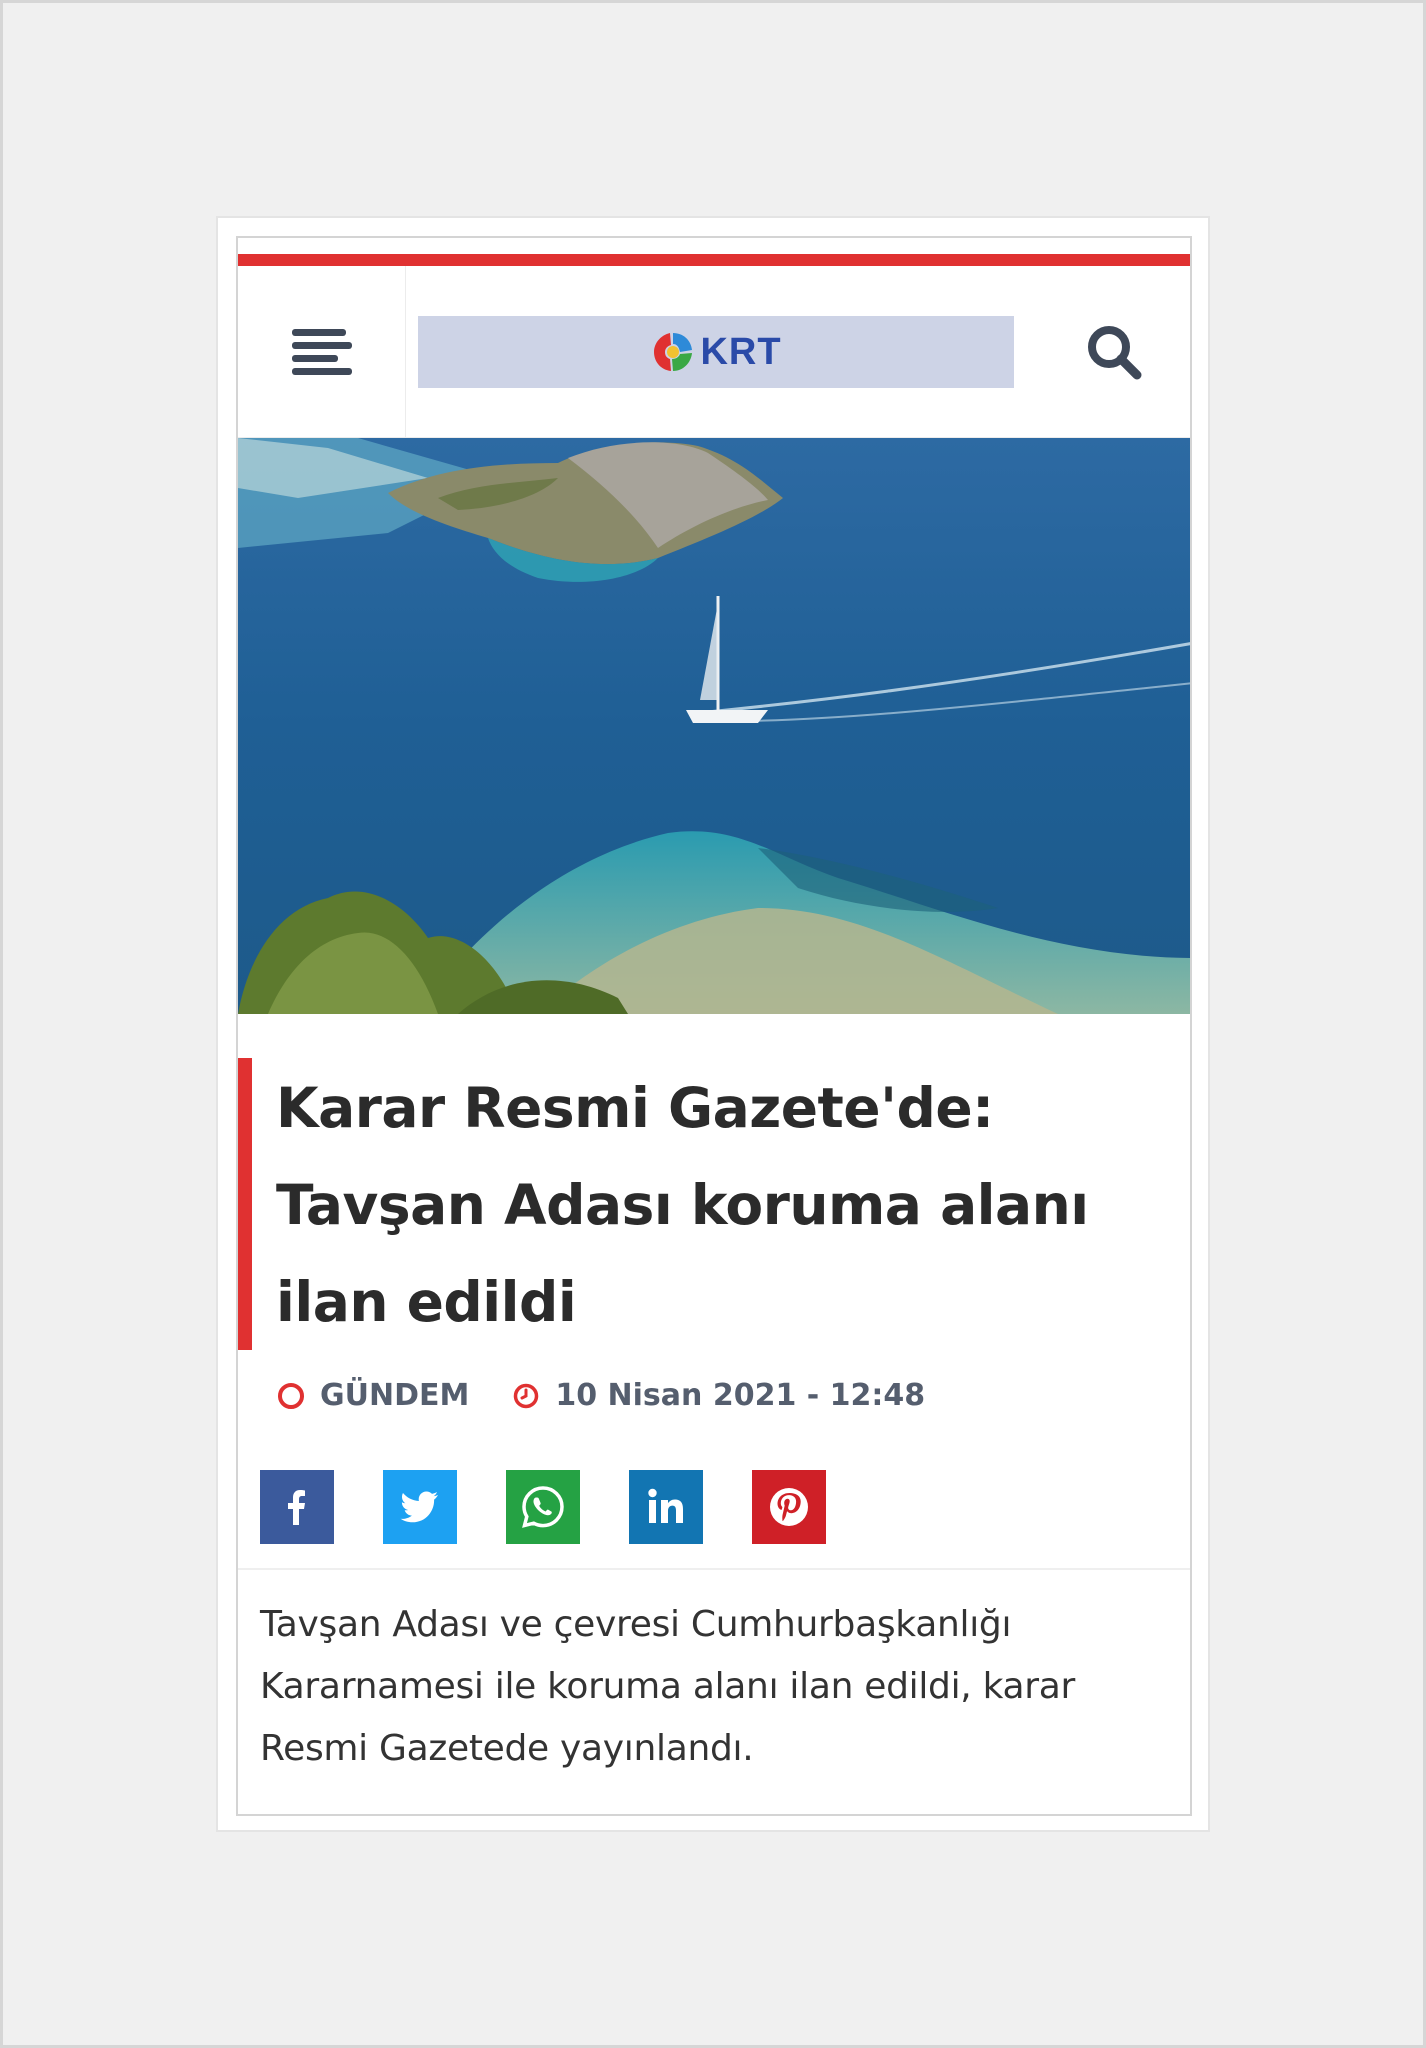 The height and width of the screenshot is (2048, 1426). Describe the element at coordinates (741, 351) in the screenshot. I see `logo-text: KRT` at that location.